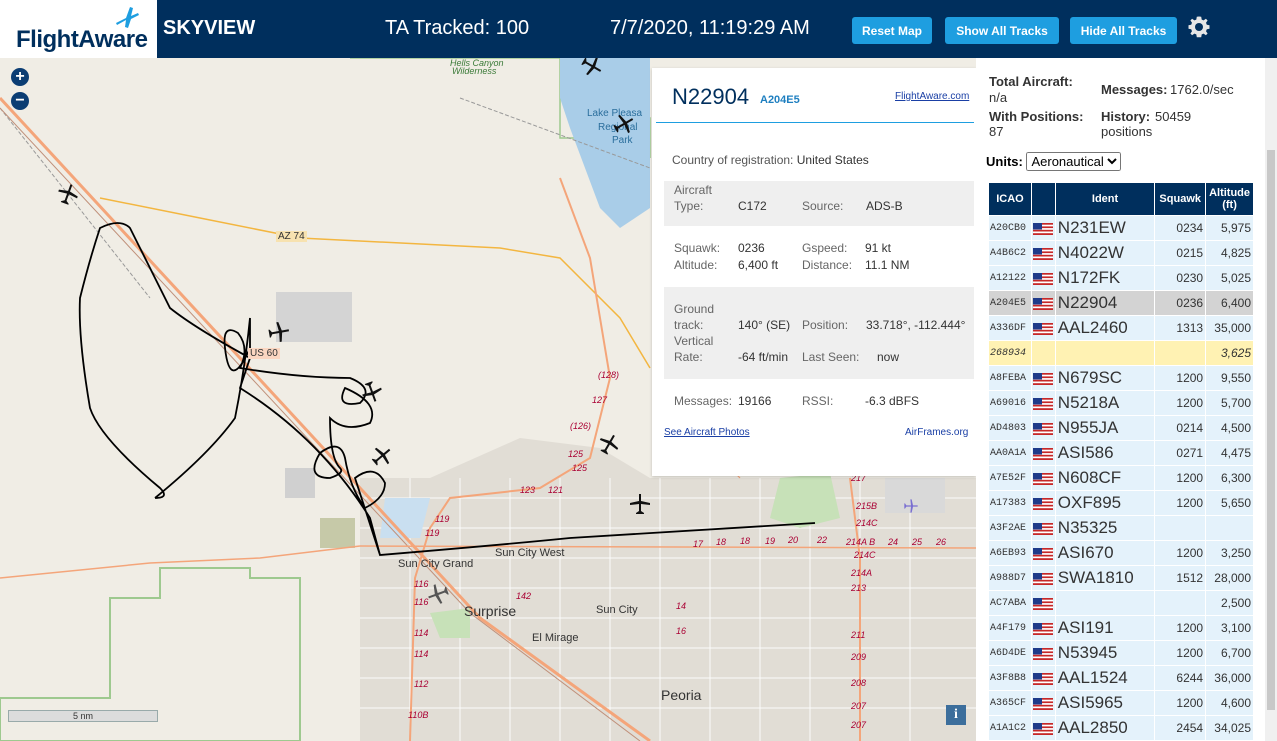 The height and width of the screenshot is (741, 1277). What do you see at coordinates (1121, 703) in the screenshot?
I see `table-row: A365CF ASI5965 1200 4,600` at bounding box center [1121, 703].